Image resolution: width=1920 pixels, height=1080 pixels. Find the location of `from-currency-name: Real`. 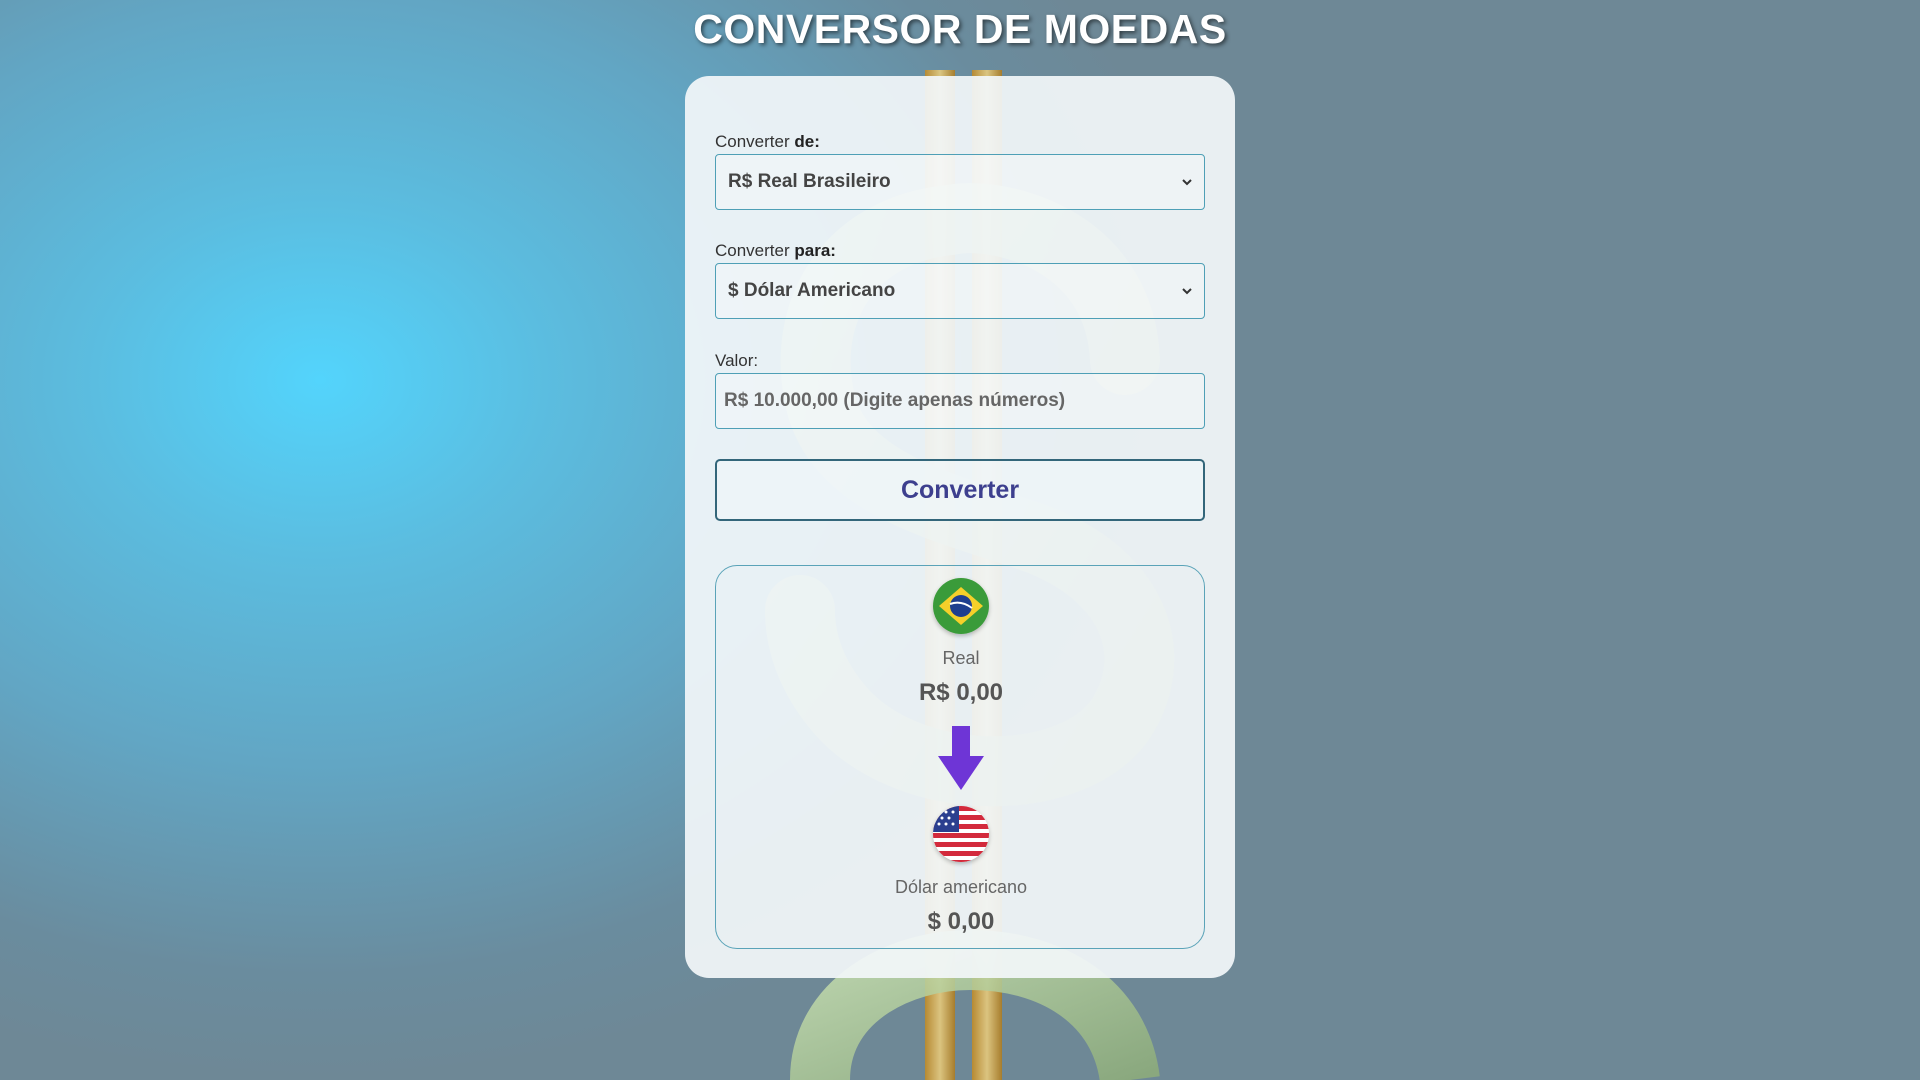

from-currency-name: Real is located at coordinates (961, 658).